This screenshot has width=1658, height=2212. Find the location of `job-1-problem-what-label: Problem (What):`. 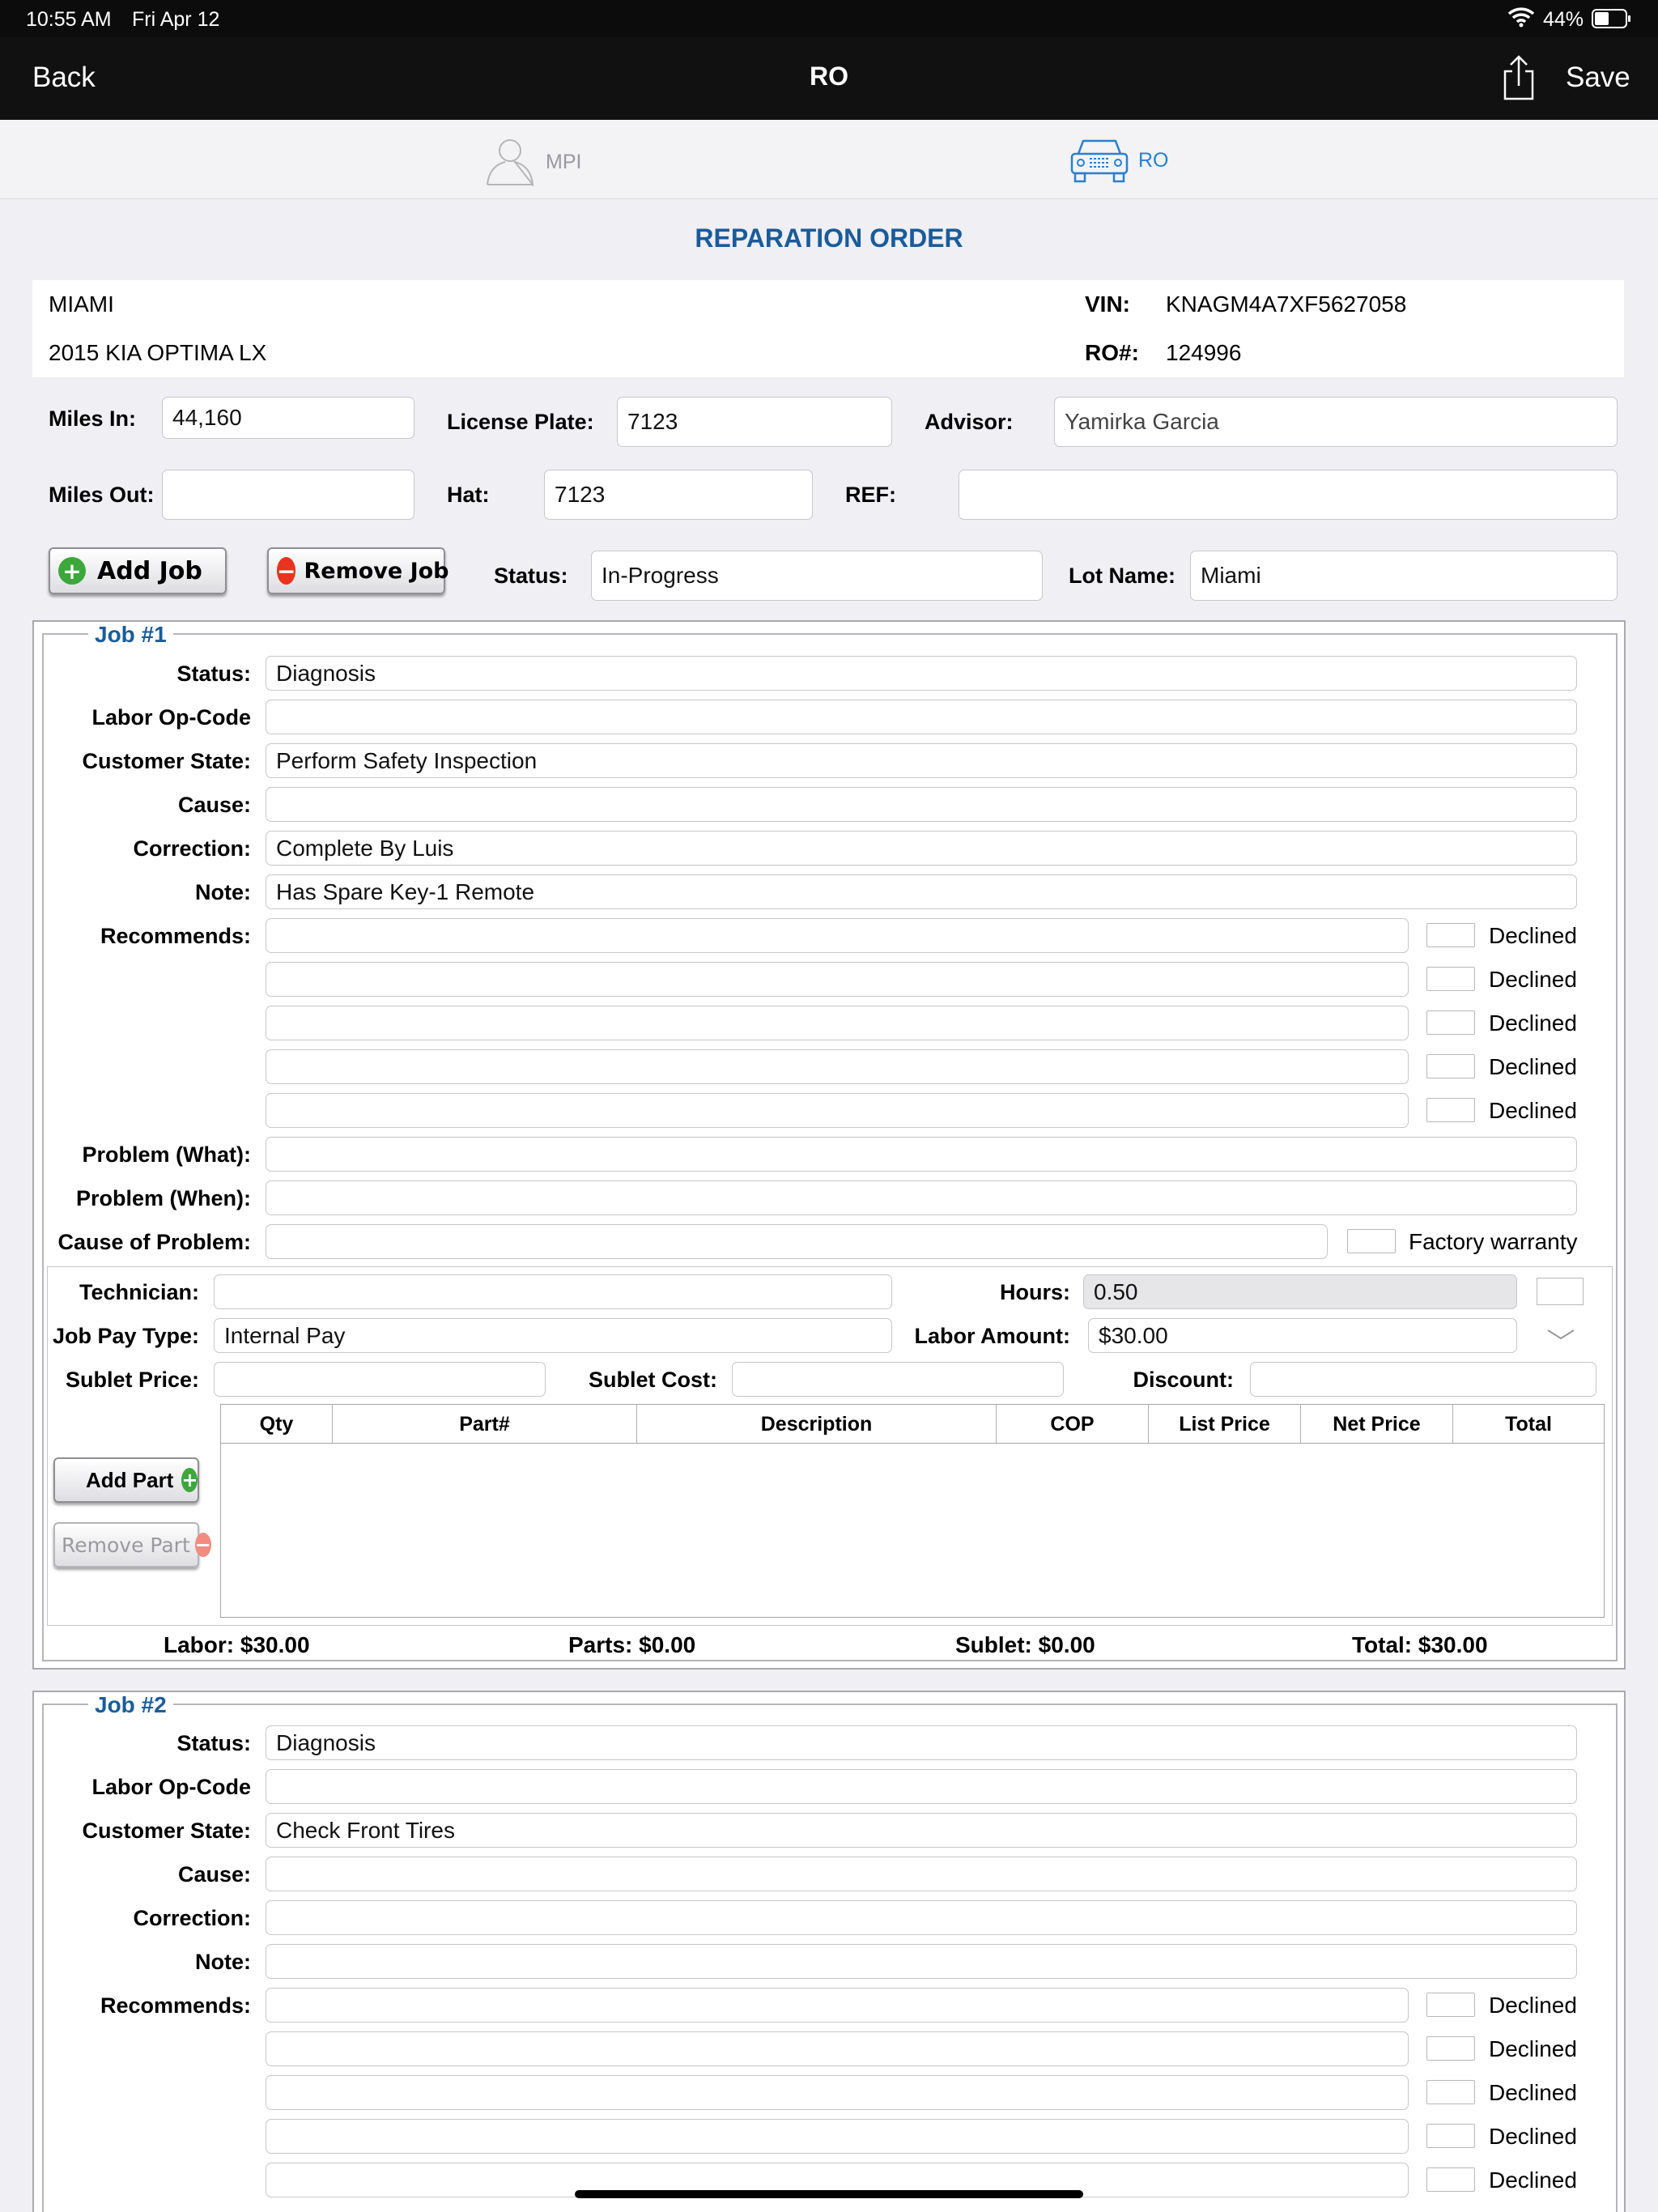

job-1-problem-what-label: Problem (What): is located at coordinates (167, 1154).